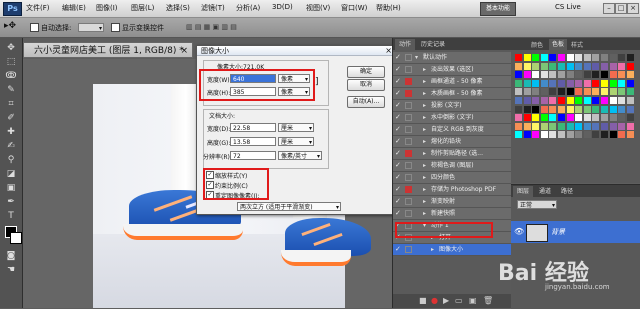 The image size is (640, 309). Describe the element at coordinates (289, 207) in the screenshot. I see `resample-method-select: 两次立方 (适用于平滑渐变)` at that location.